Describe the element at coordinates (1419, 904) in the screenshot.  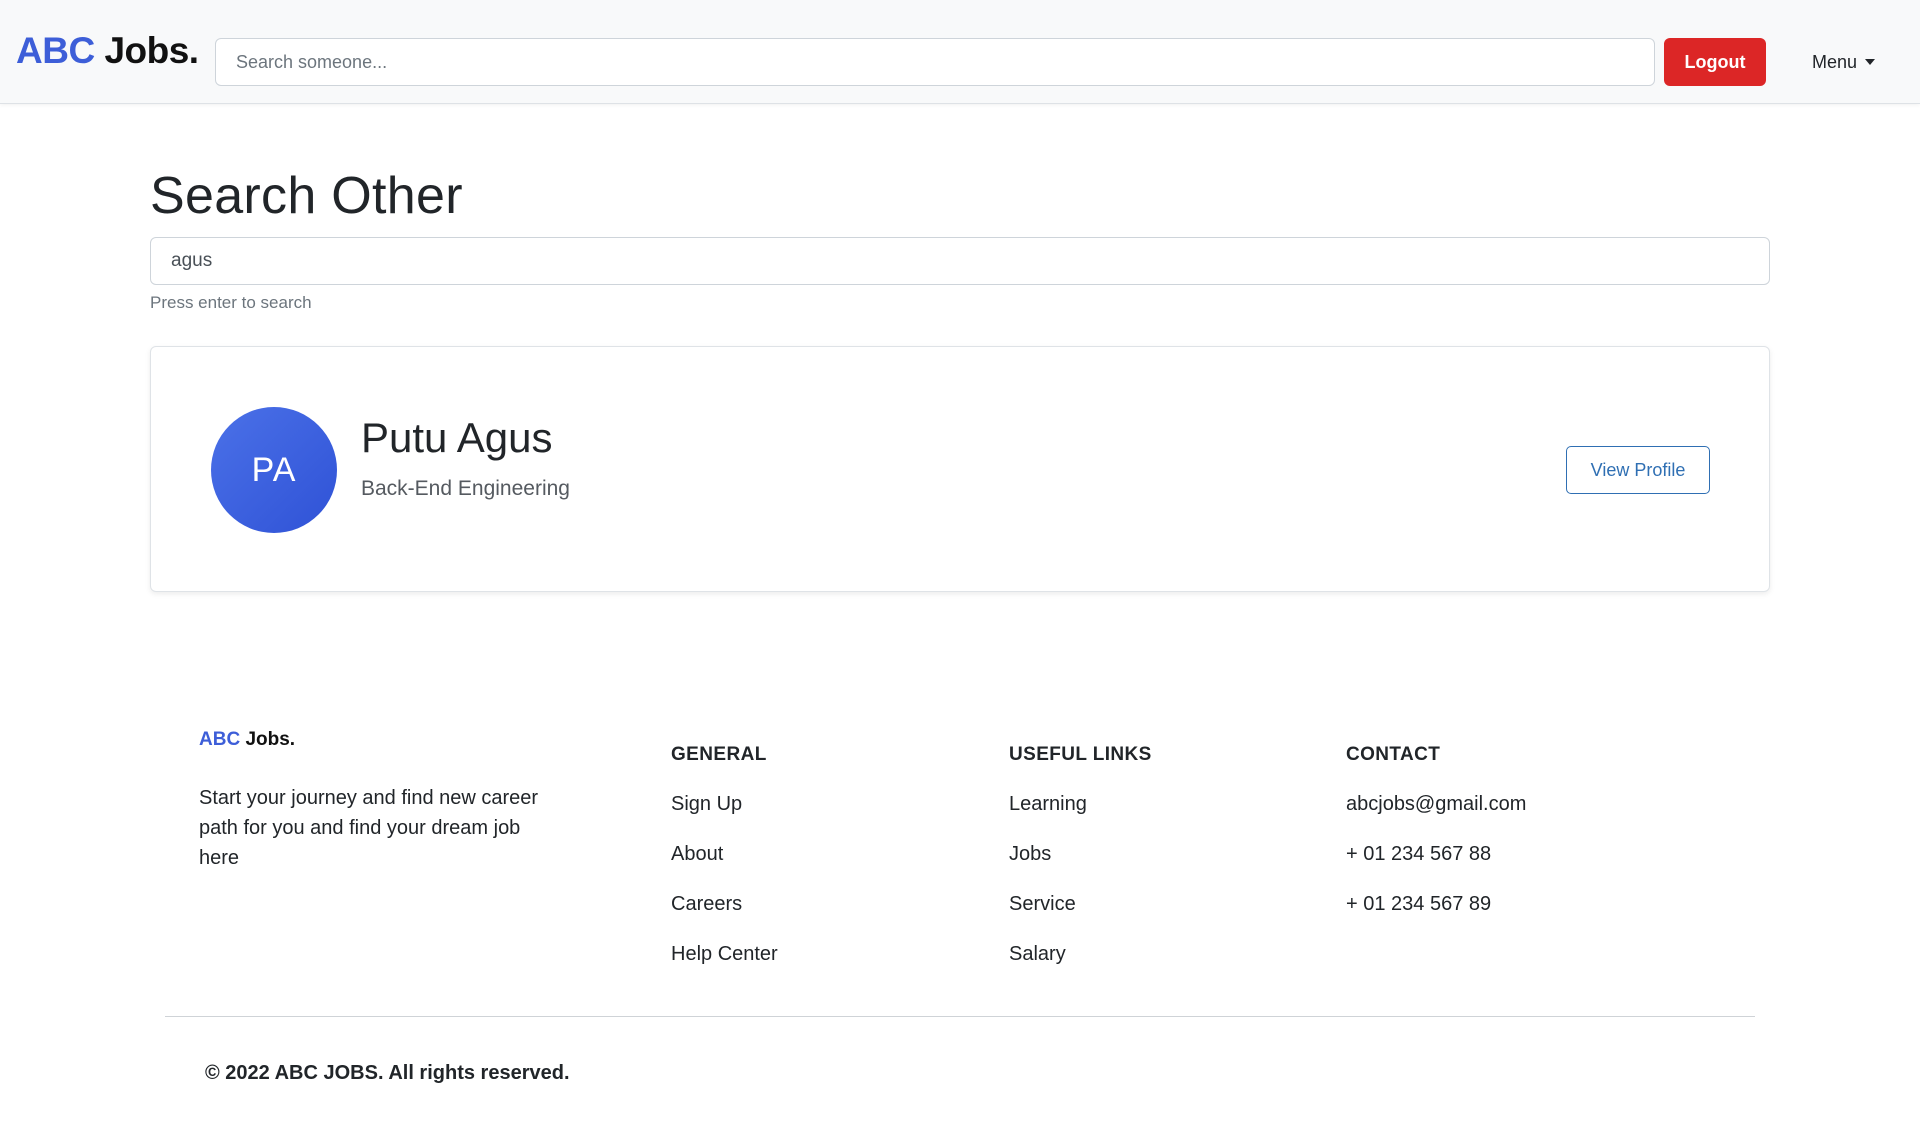
I see `contact-phone-2: + 01 234 567 89` at that location.